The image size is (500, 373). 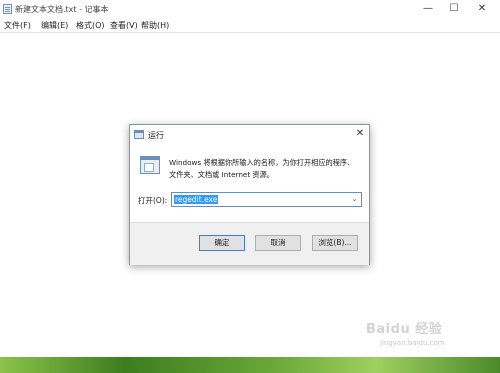 What do you see at coordinates (62, 9) in the screenshot?
I see `notepad-title: 新建文本文档.txt - 记事本` at bounding box center [62, 9].